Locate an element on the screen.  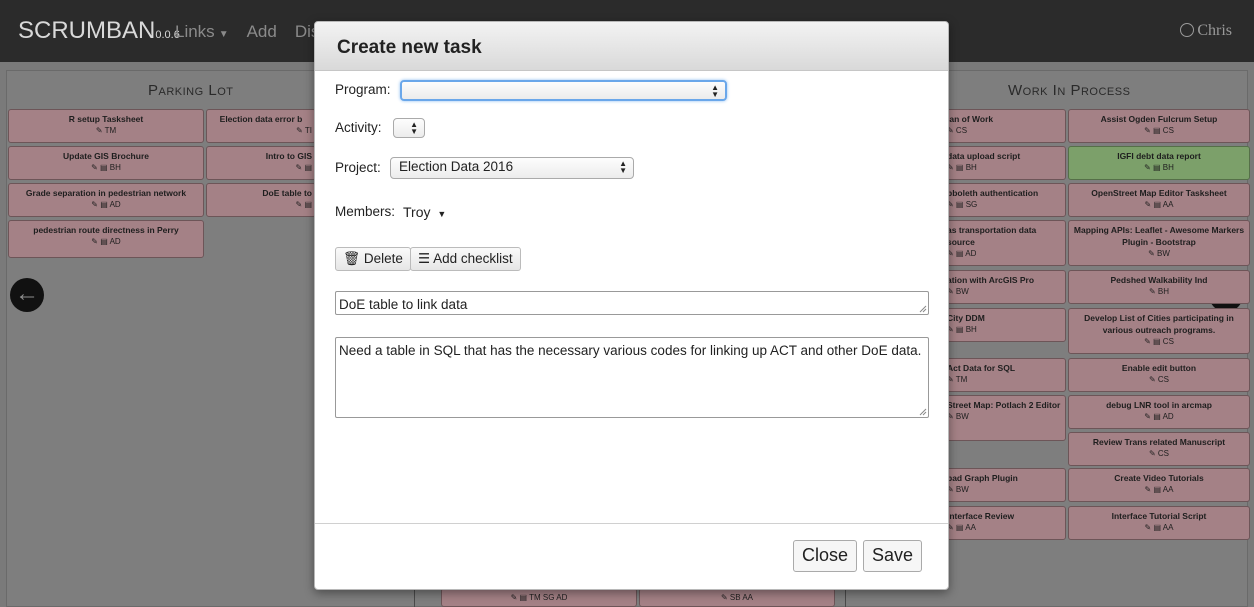
task-card: ation with ArcGIS Pro ✎ BW is located at coordinates (1003, 287).